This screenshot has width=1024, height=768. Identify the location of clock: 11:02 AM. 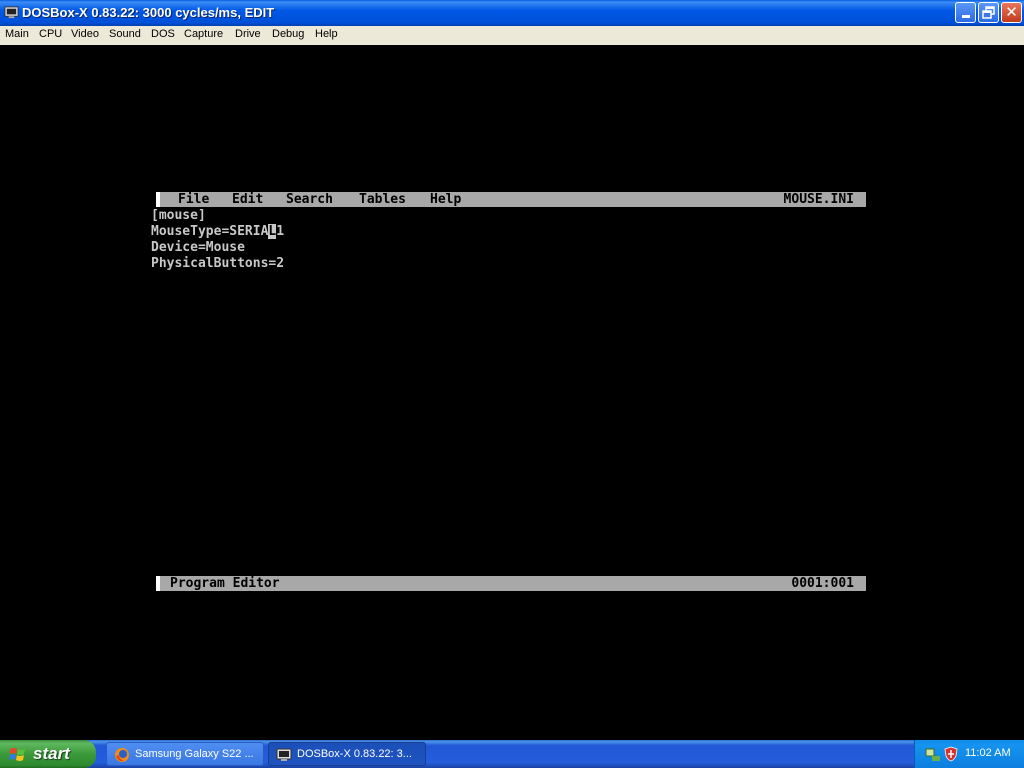
(988, 753).